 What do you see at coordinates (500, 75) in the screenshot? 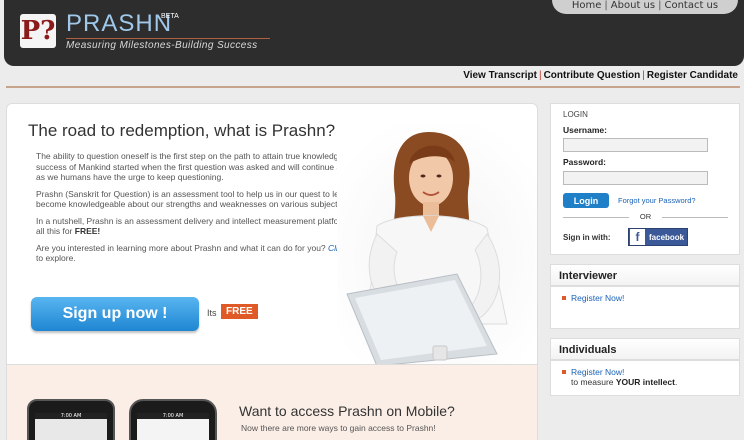
I see `view-transcript-link: View Transcript` at bounding box center [500, 75].